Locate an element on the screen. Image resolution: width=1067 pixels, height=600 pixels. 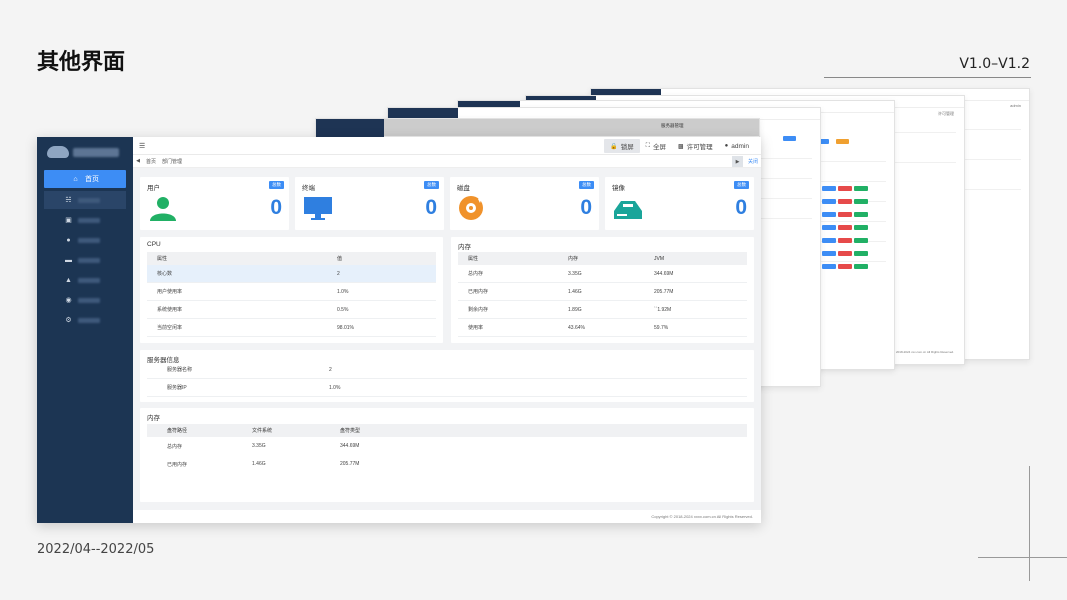
memory-title: 内存 is located at coordinates (464, 247).